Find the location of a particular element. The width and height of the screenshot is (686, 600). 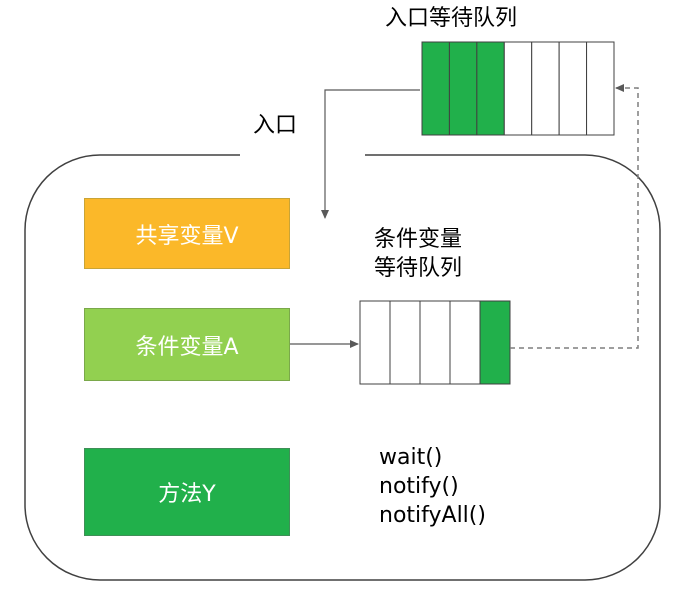

entry-arrow is located at coordinates (370, 154).